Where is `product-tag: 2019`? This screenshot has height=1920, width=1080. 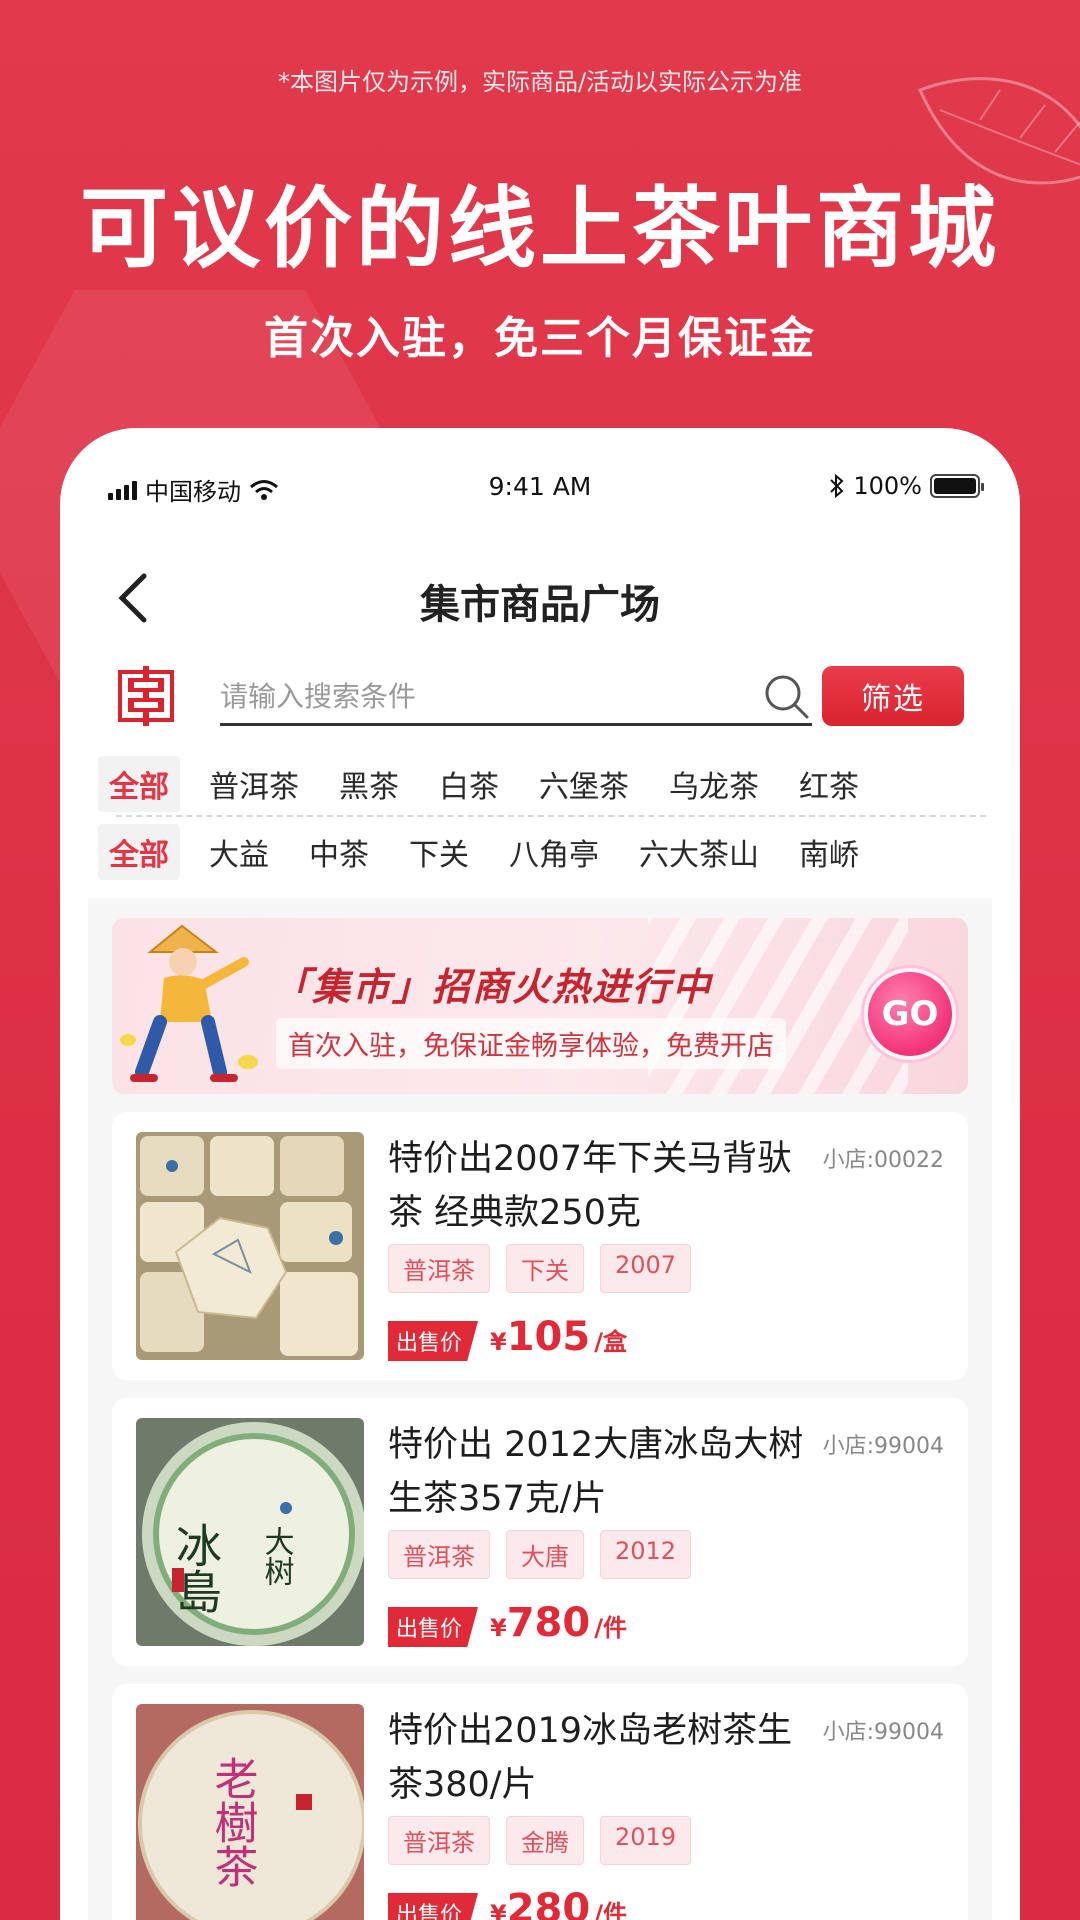
product-tag: 2019 is located at coordinates (646, 1840).